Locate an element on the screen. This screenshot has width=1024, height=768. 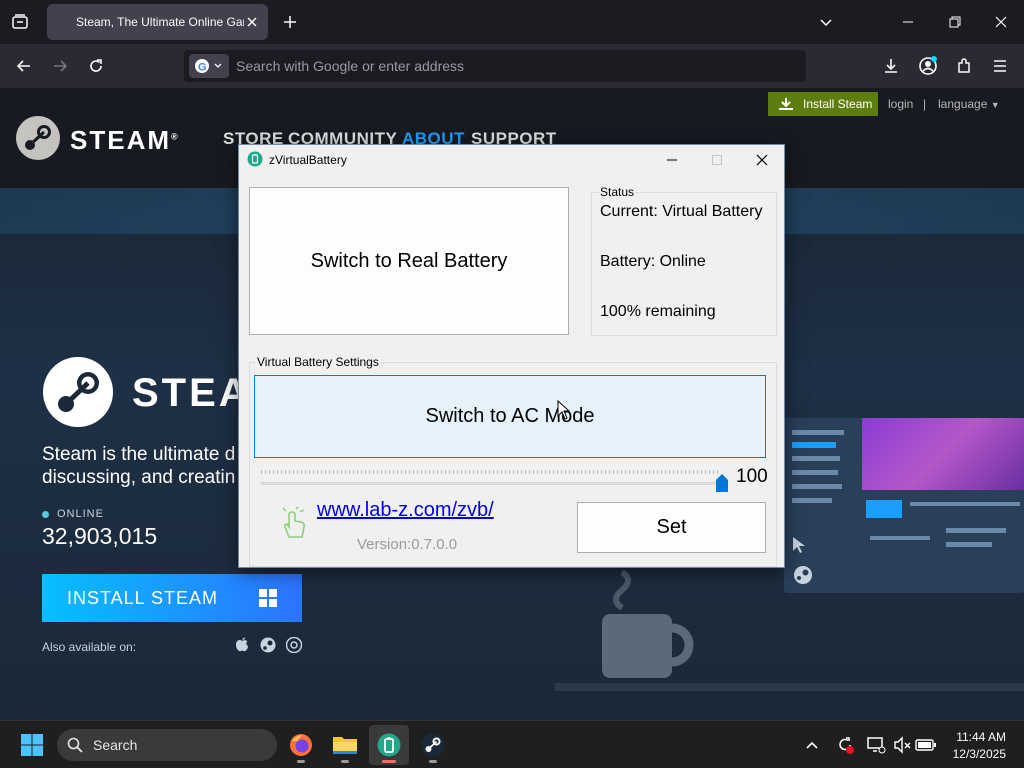
reload-icon is located at coordinates (96, 66).